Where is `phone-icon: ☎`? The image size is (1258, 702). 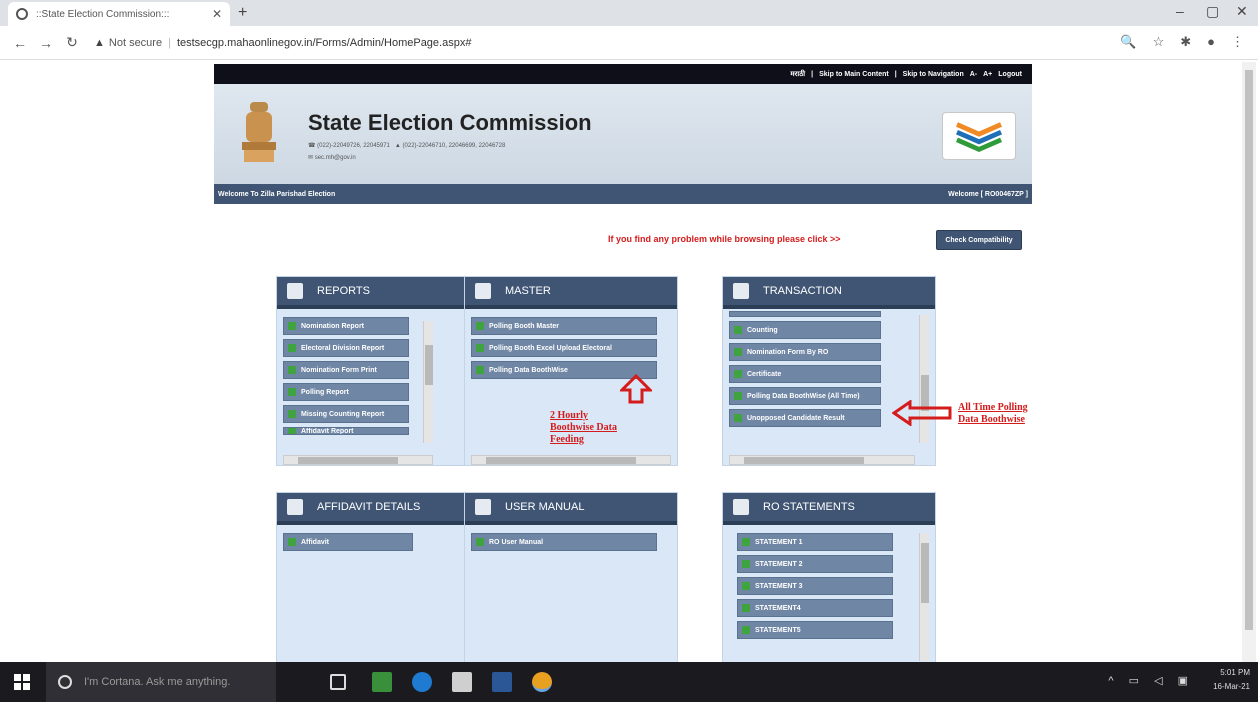
phone-icon: ☎ is located at coordinates (312, 146).